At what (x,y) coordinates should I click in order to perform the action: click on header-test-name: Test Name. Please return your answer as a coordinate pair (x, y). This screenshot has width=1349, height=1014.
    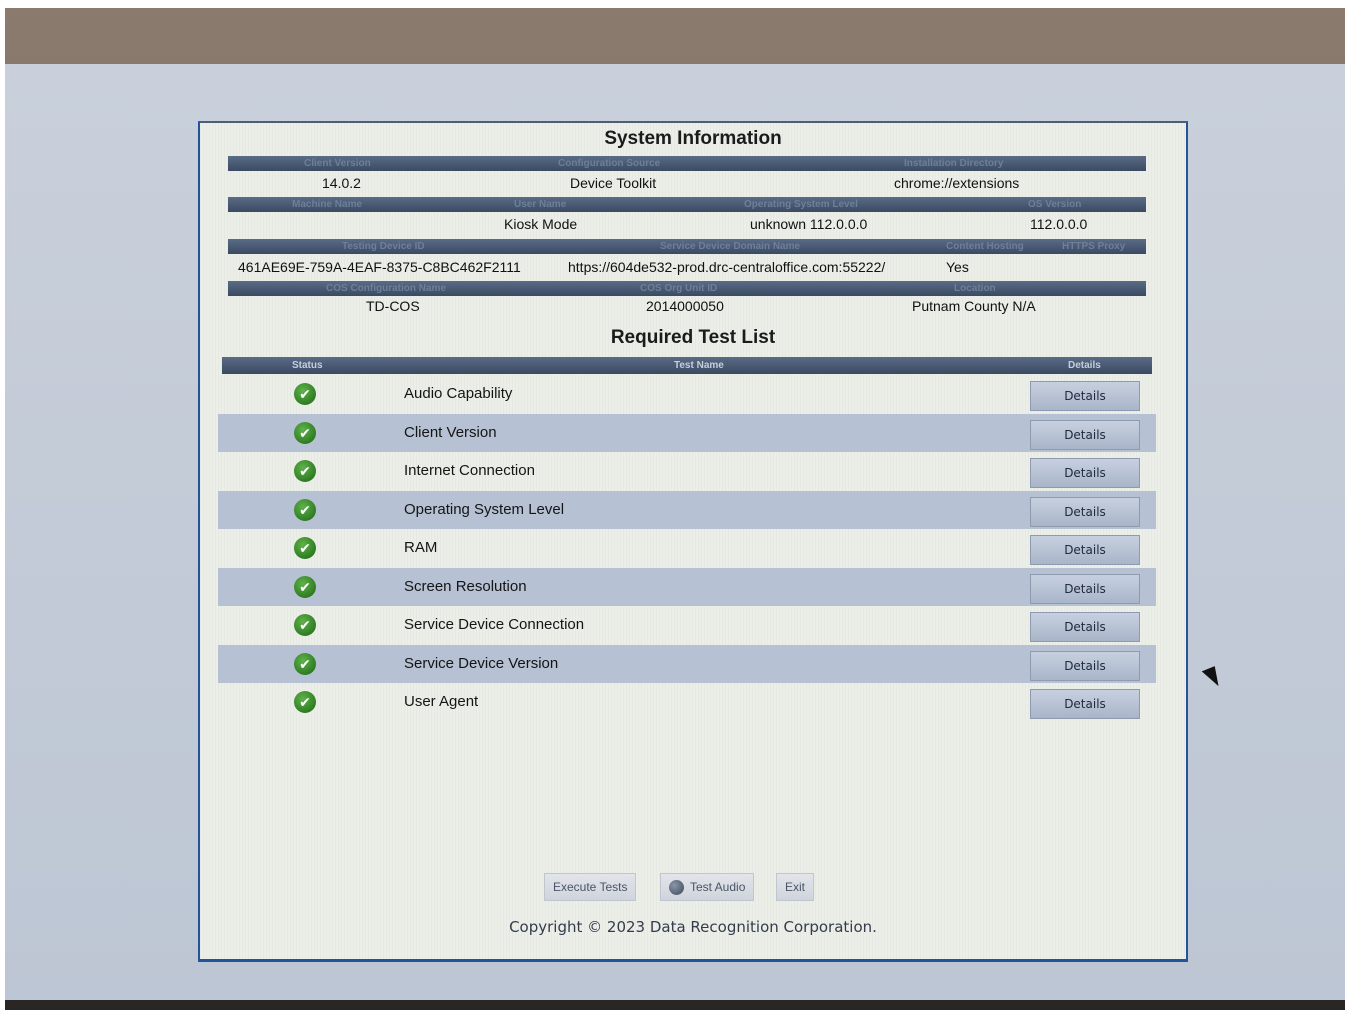
    Looking at the image, I should click on (699, 365).